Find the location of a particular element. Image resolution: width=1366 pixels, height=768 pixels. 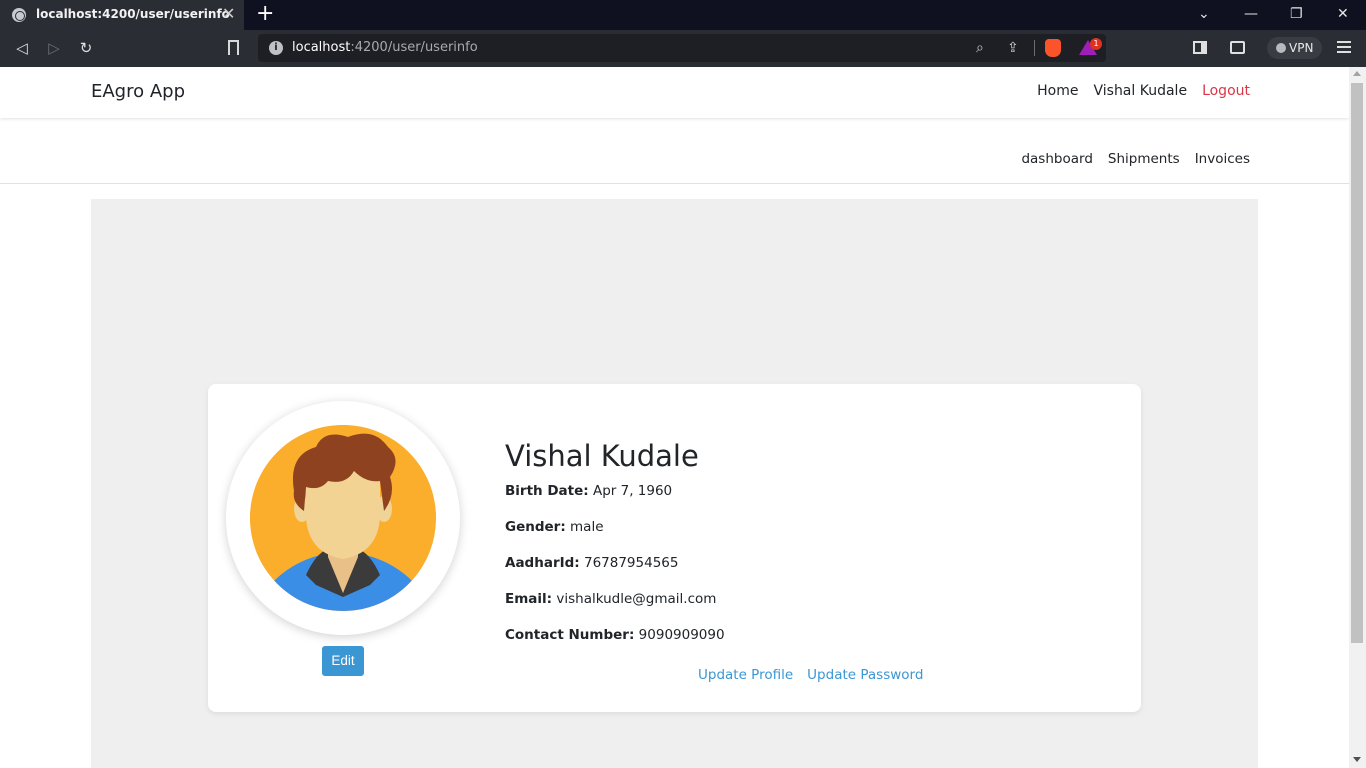

nav-link-dashboard: dashboard is located at coordinates (1056, 159).